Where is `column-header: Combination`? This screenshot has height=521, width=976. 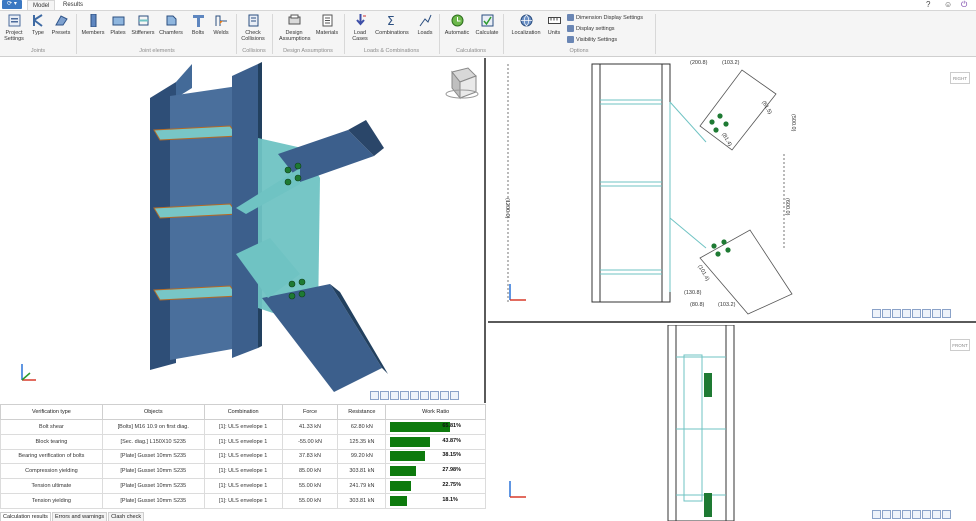 column-header: Combination is located at coordinates (243, 412).